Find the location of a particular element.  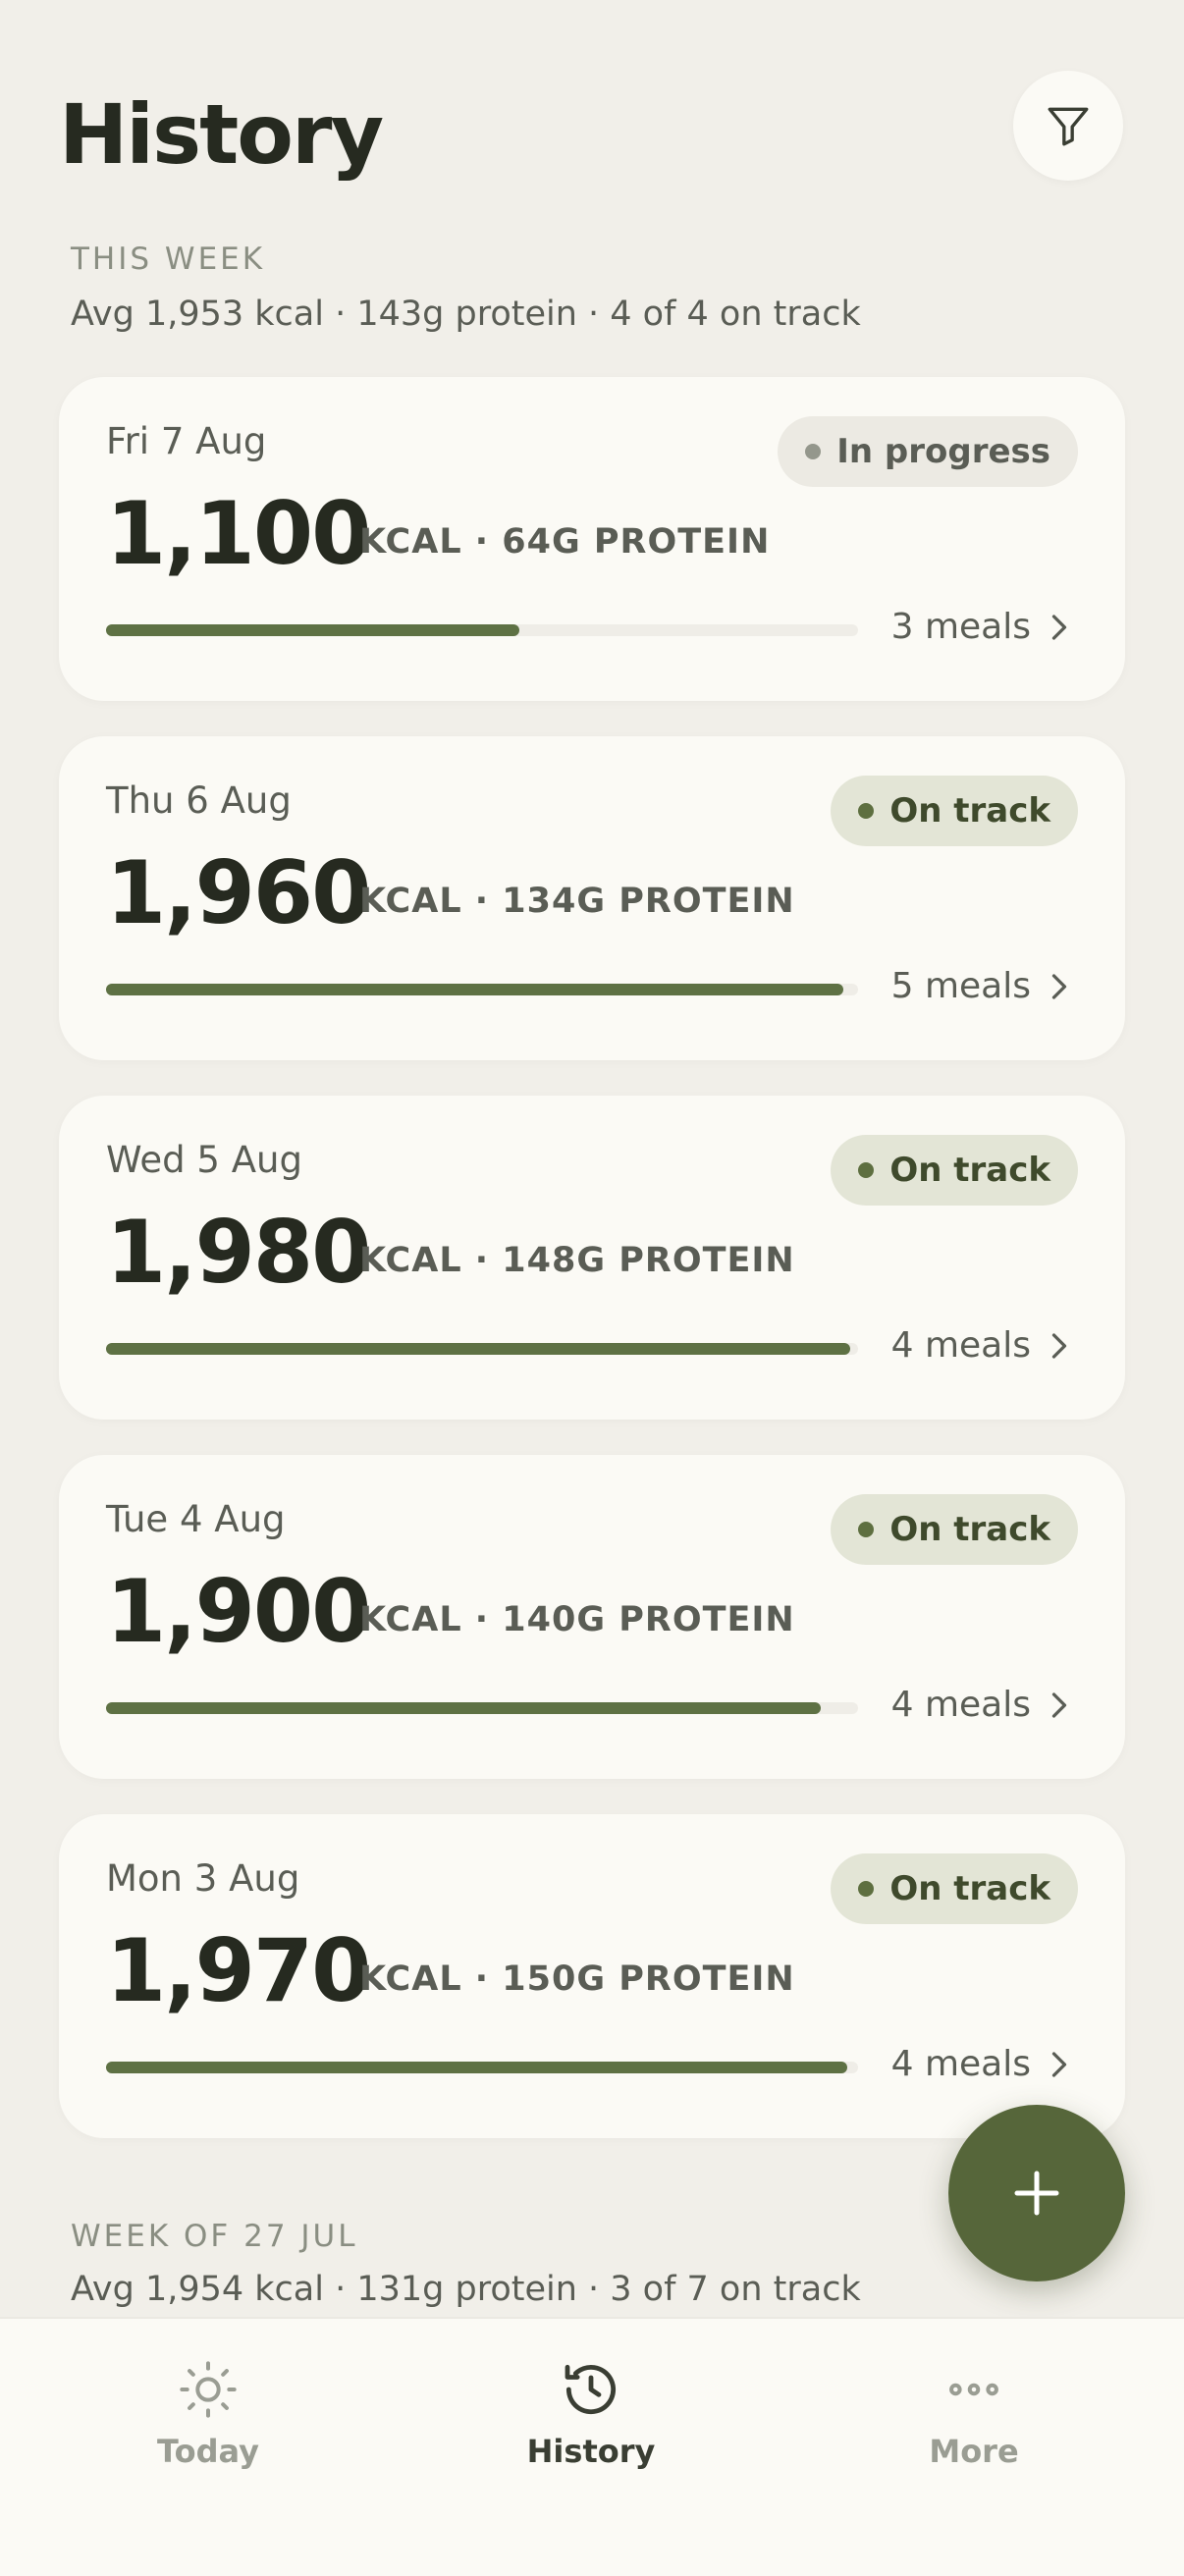

day-date: Wed 5 Aug is located at coordinates (204, 1160).